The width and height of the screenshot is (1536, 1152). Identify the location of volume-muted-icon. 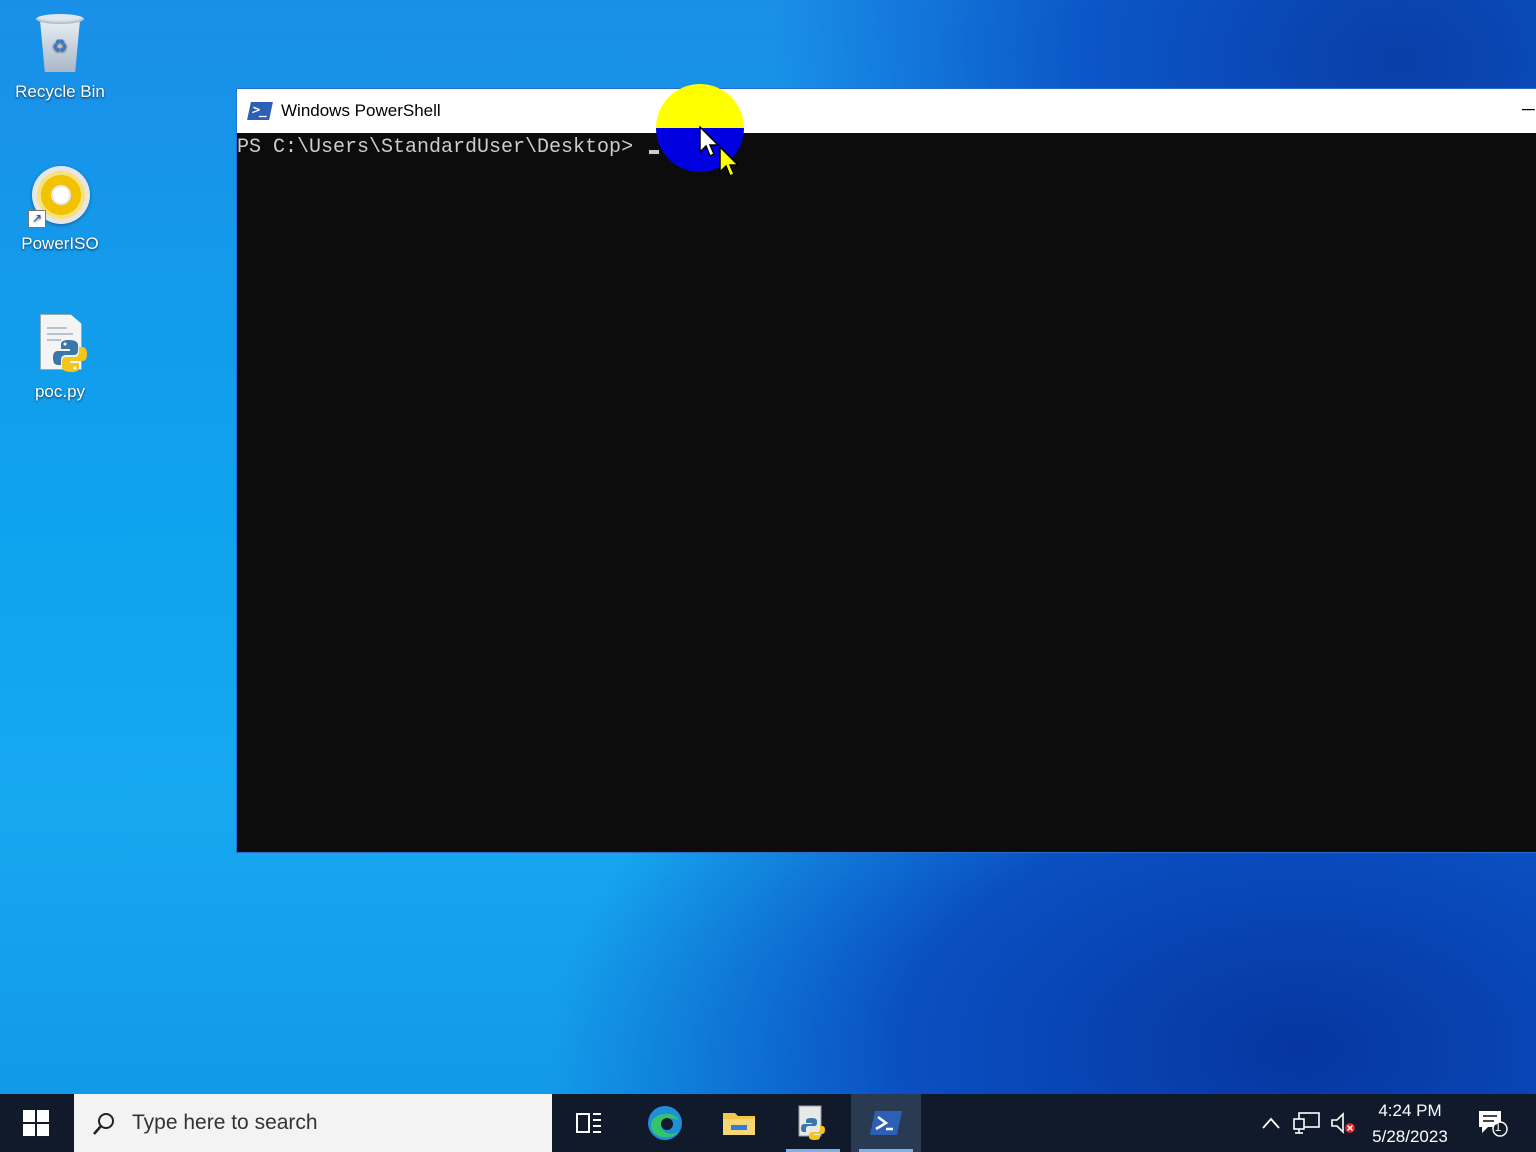
(1343, 1123).